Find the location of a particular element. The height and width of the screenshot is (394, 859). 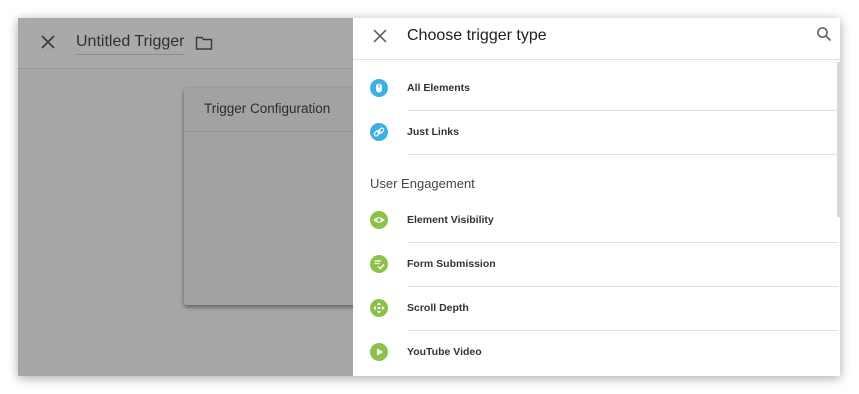

trigger-option-just-links: Just Links is located at coordinates (596, 133).